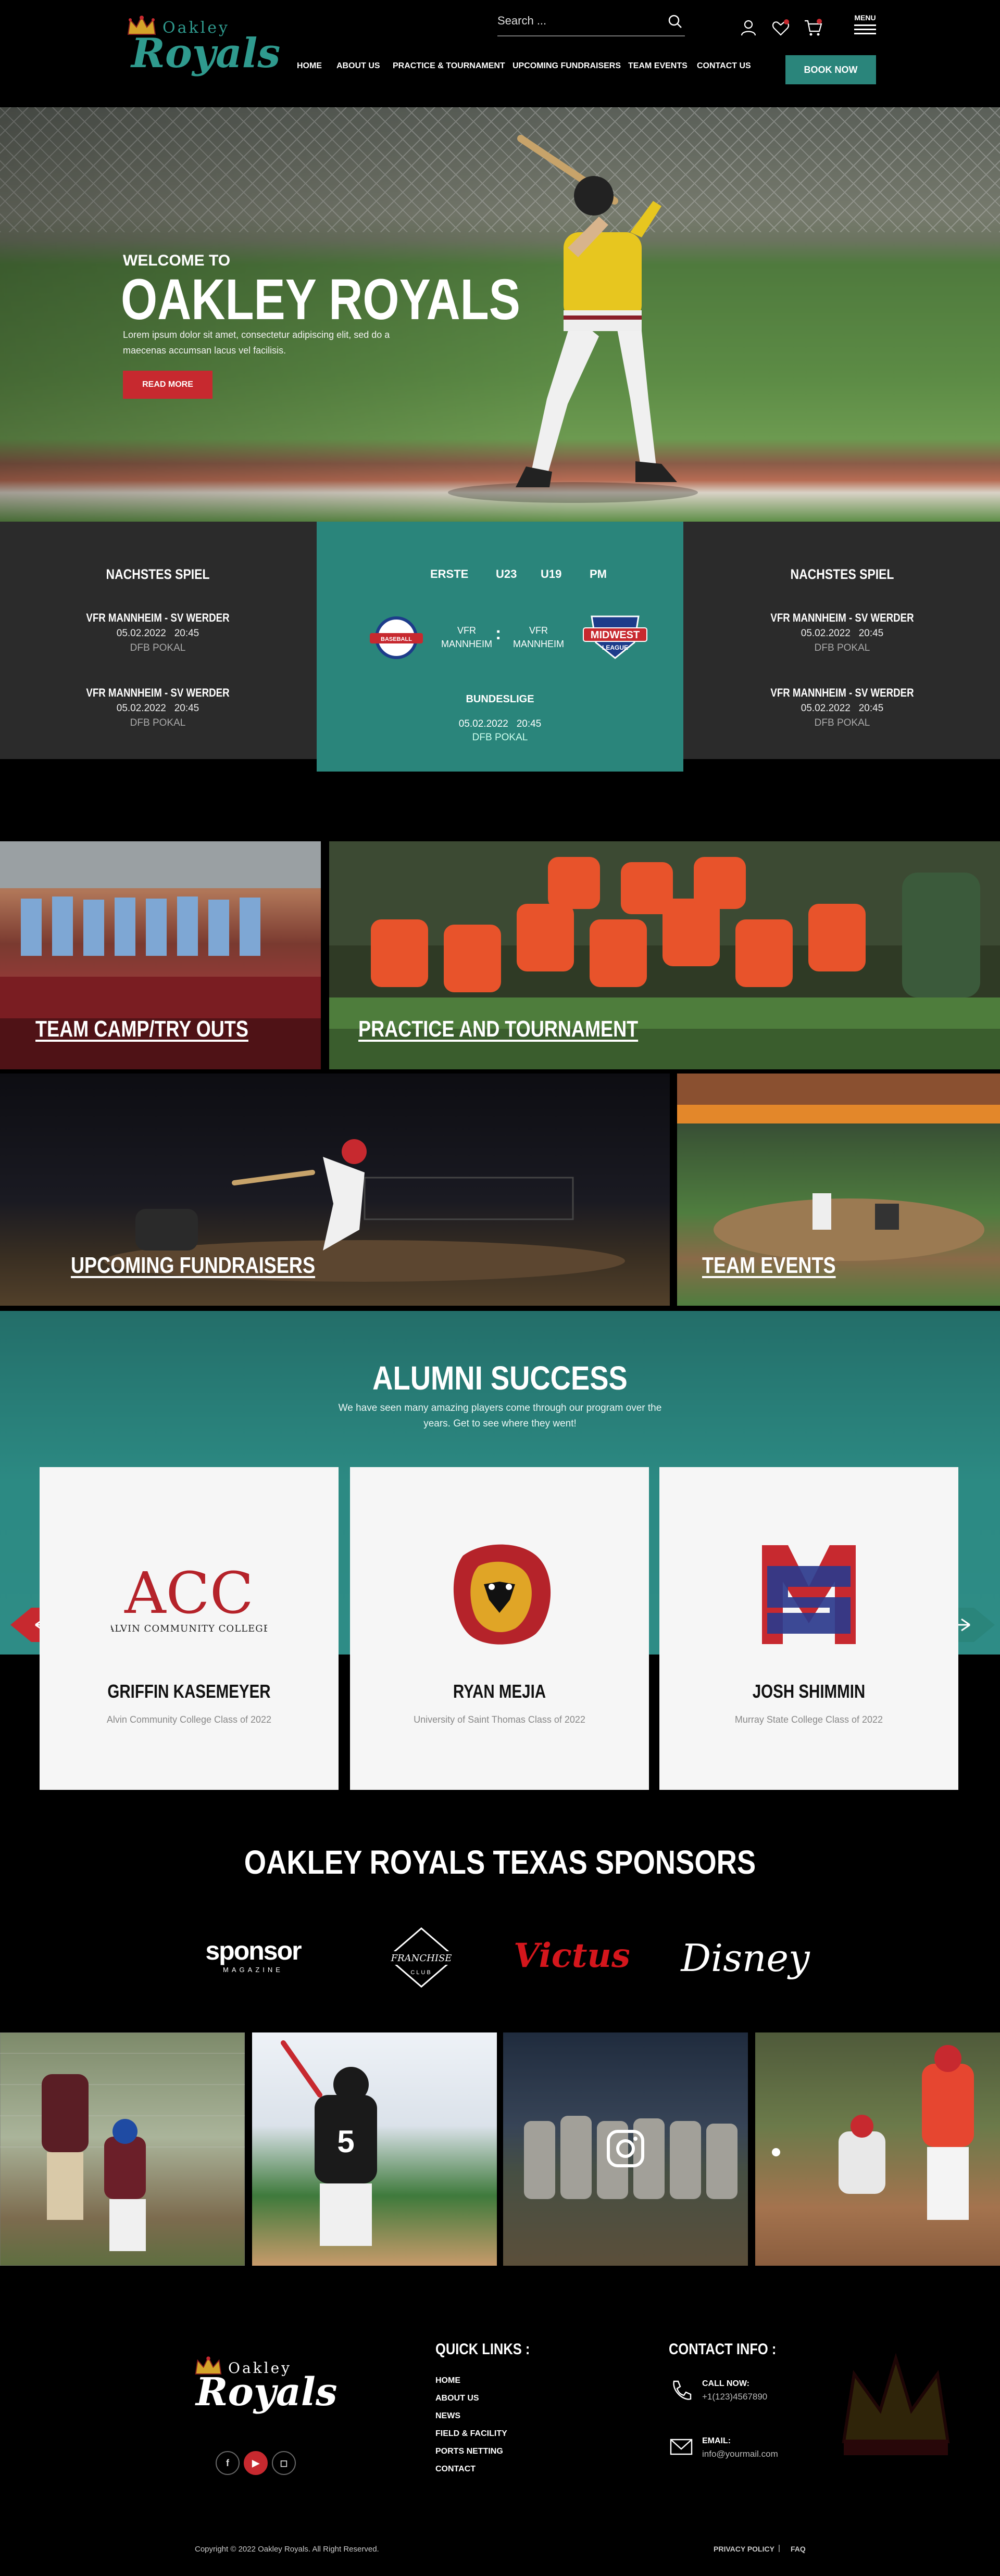  I want to click on victus-logo: Victus, so click(572, 1957).